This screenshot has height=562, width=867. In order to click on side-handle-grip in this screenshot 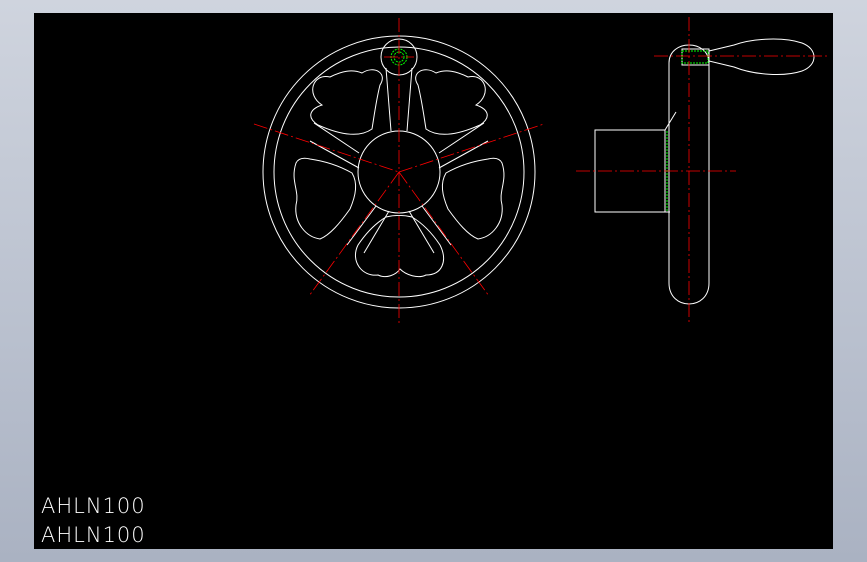, I will do `click(761, 56)`.